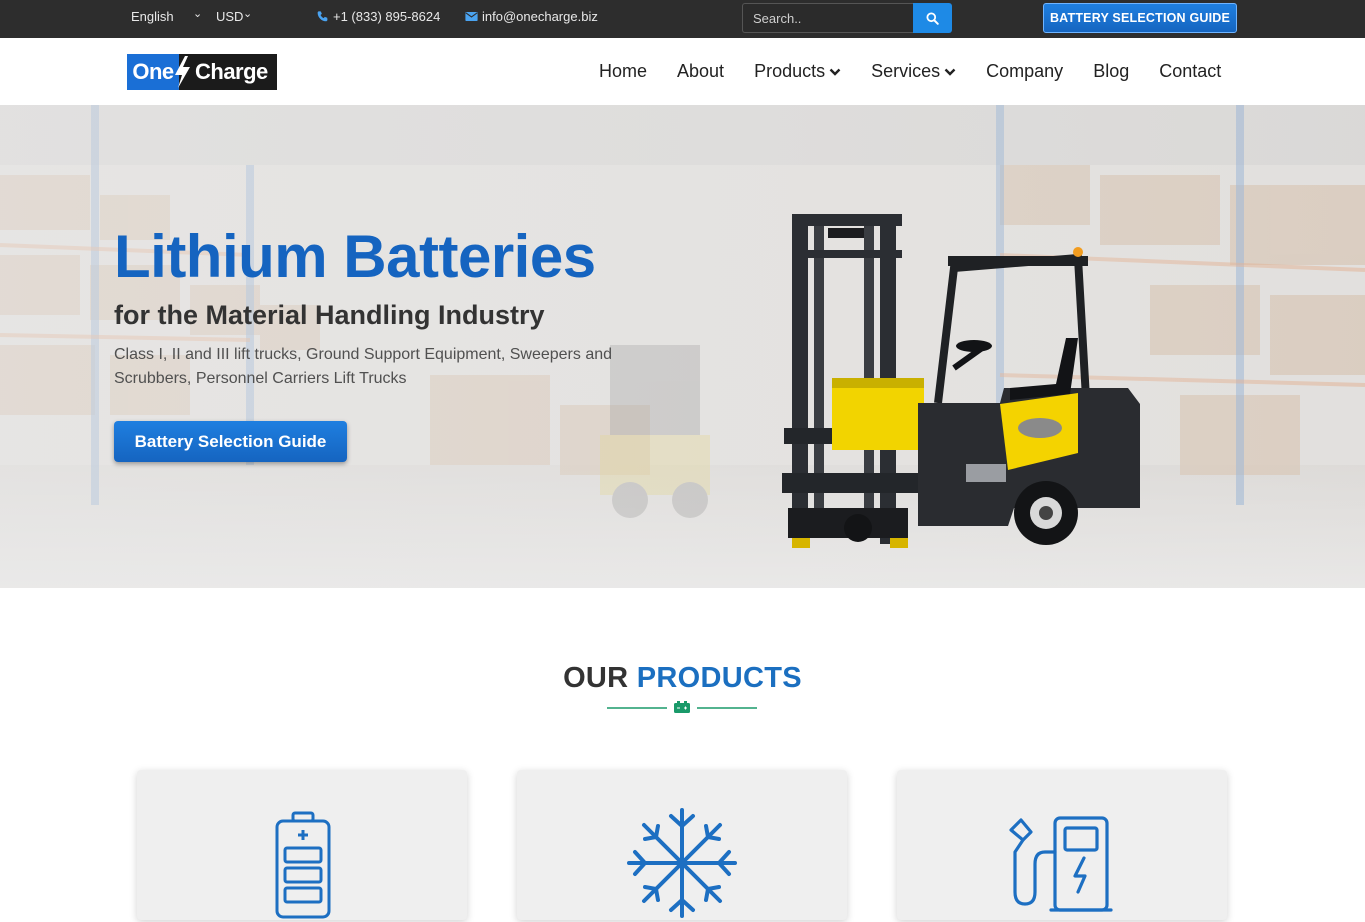 The height and width of the screenshot is (922, 1365). What do you see at coordinates (229, 16) in the screenshot?
I see `currency-selector: USD` at bounding box center [229, 16].